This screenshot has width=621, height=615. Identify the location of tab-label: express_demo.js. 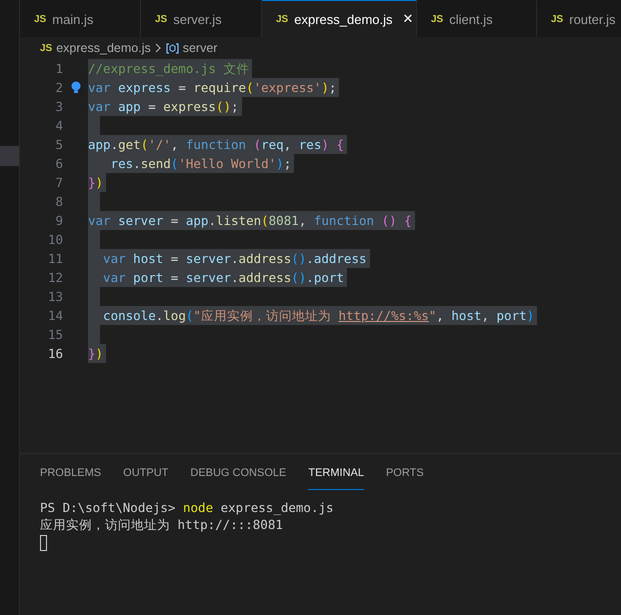
(343, 19).